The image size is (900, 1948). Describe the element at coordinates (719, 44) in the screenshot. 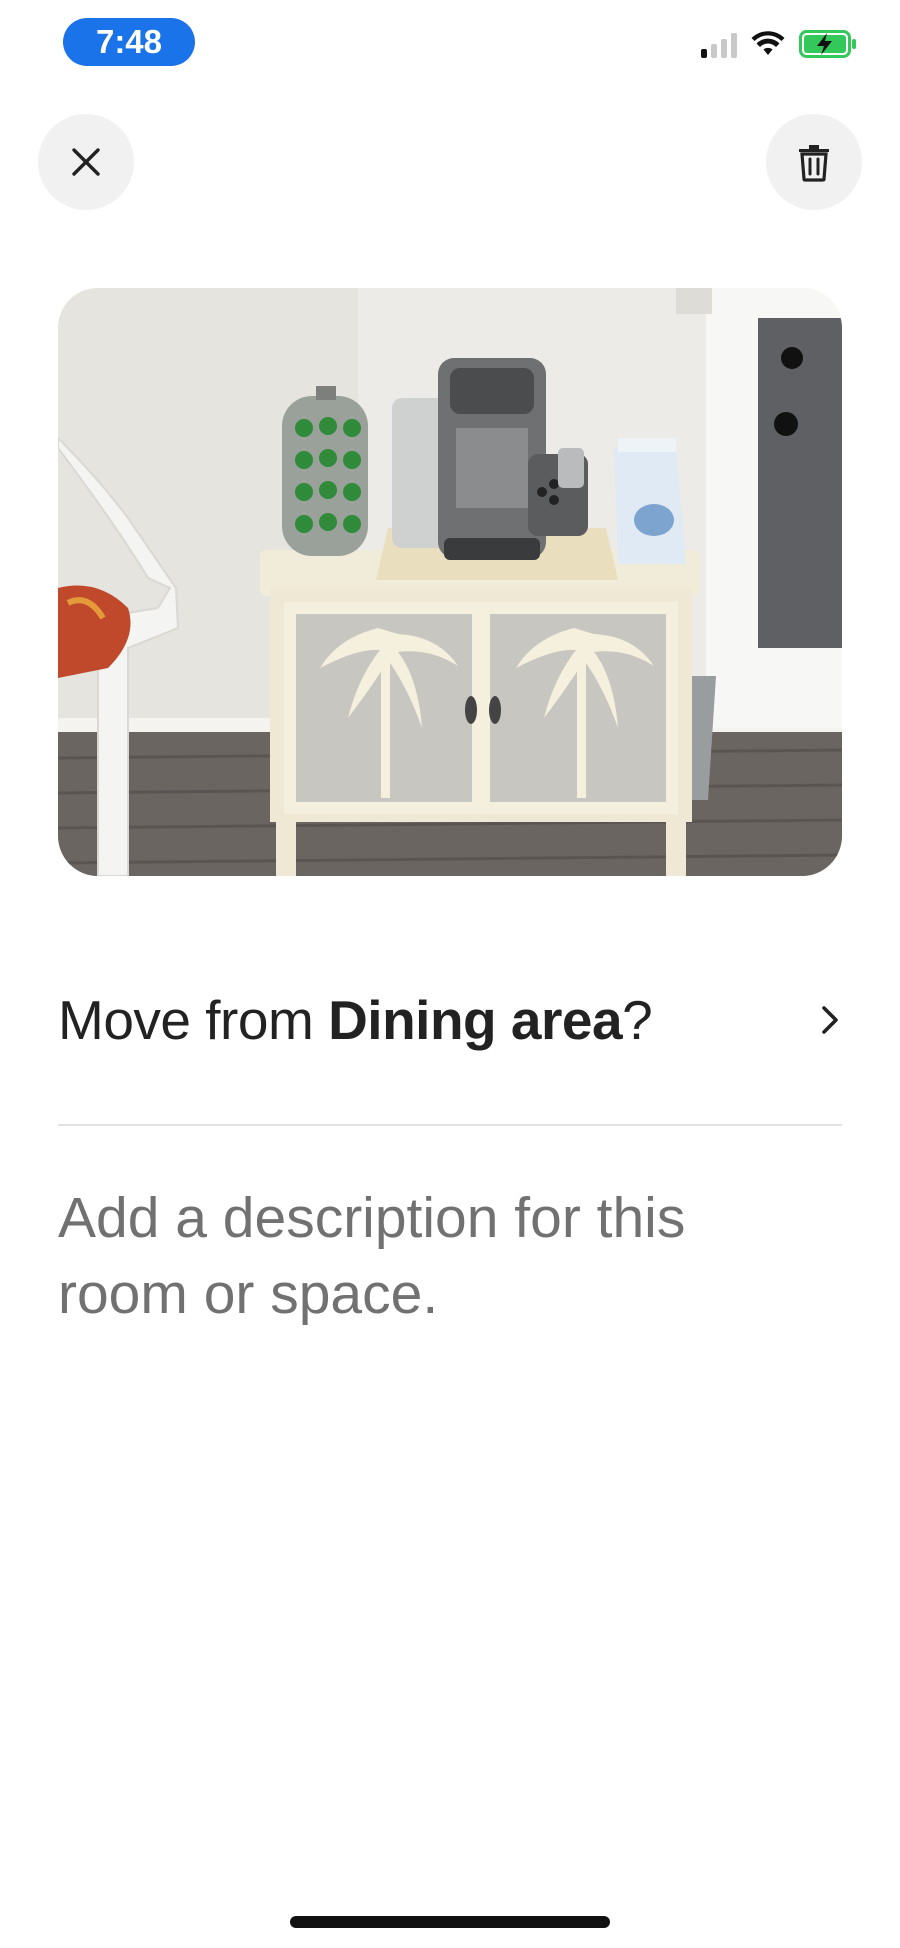

I see `cellular-signal-icon` at that location.